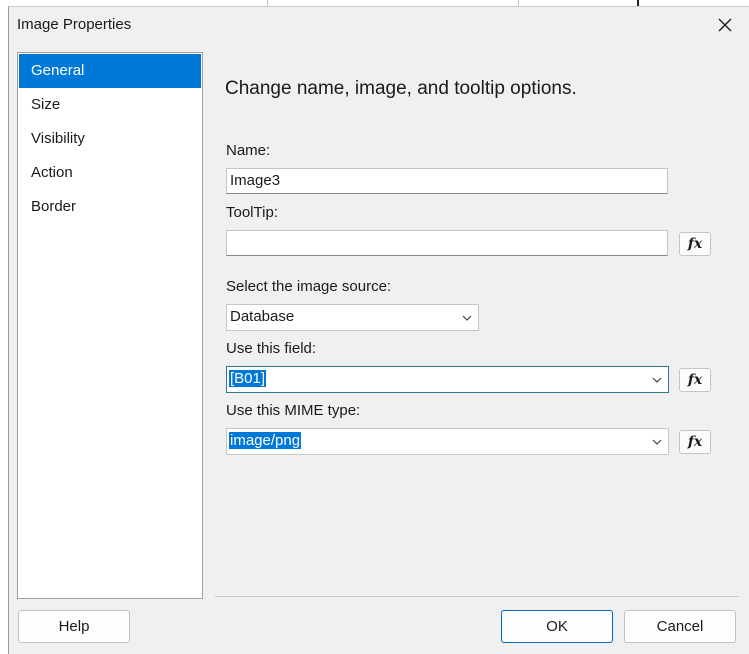  Describe the element at coordinates (74, 626) in the screenshot. I see `help-button: Help` at that location.